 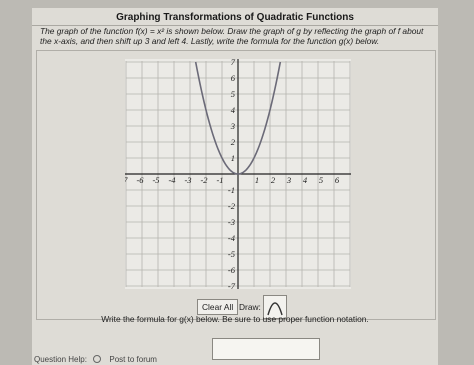 I want to click on x-tick-label: 5, so click(x=321, y=180).